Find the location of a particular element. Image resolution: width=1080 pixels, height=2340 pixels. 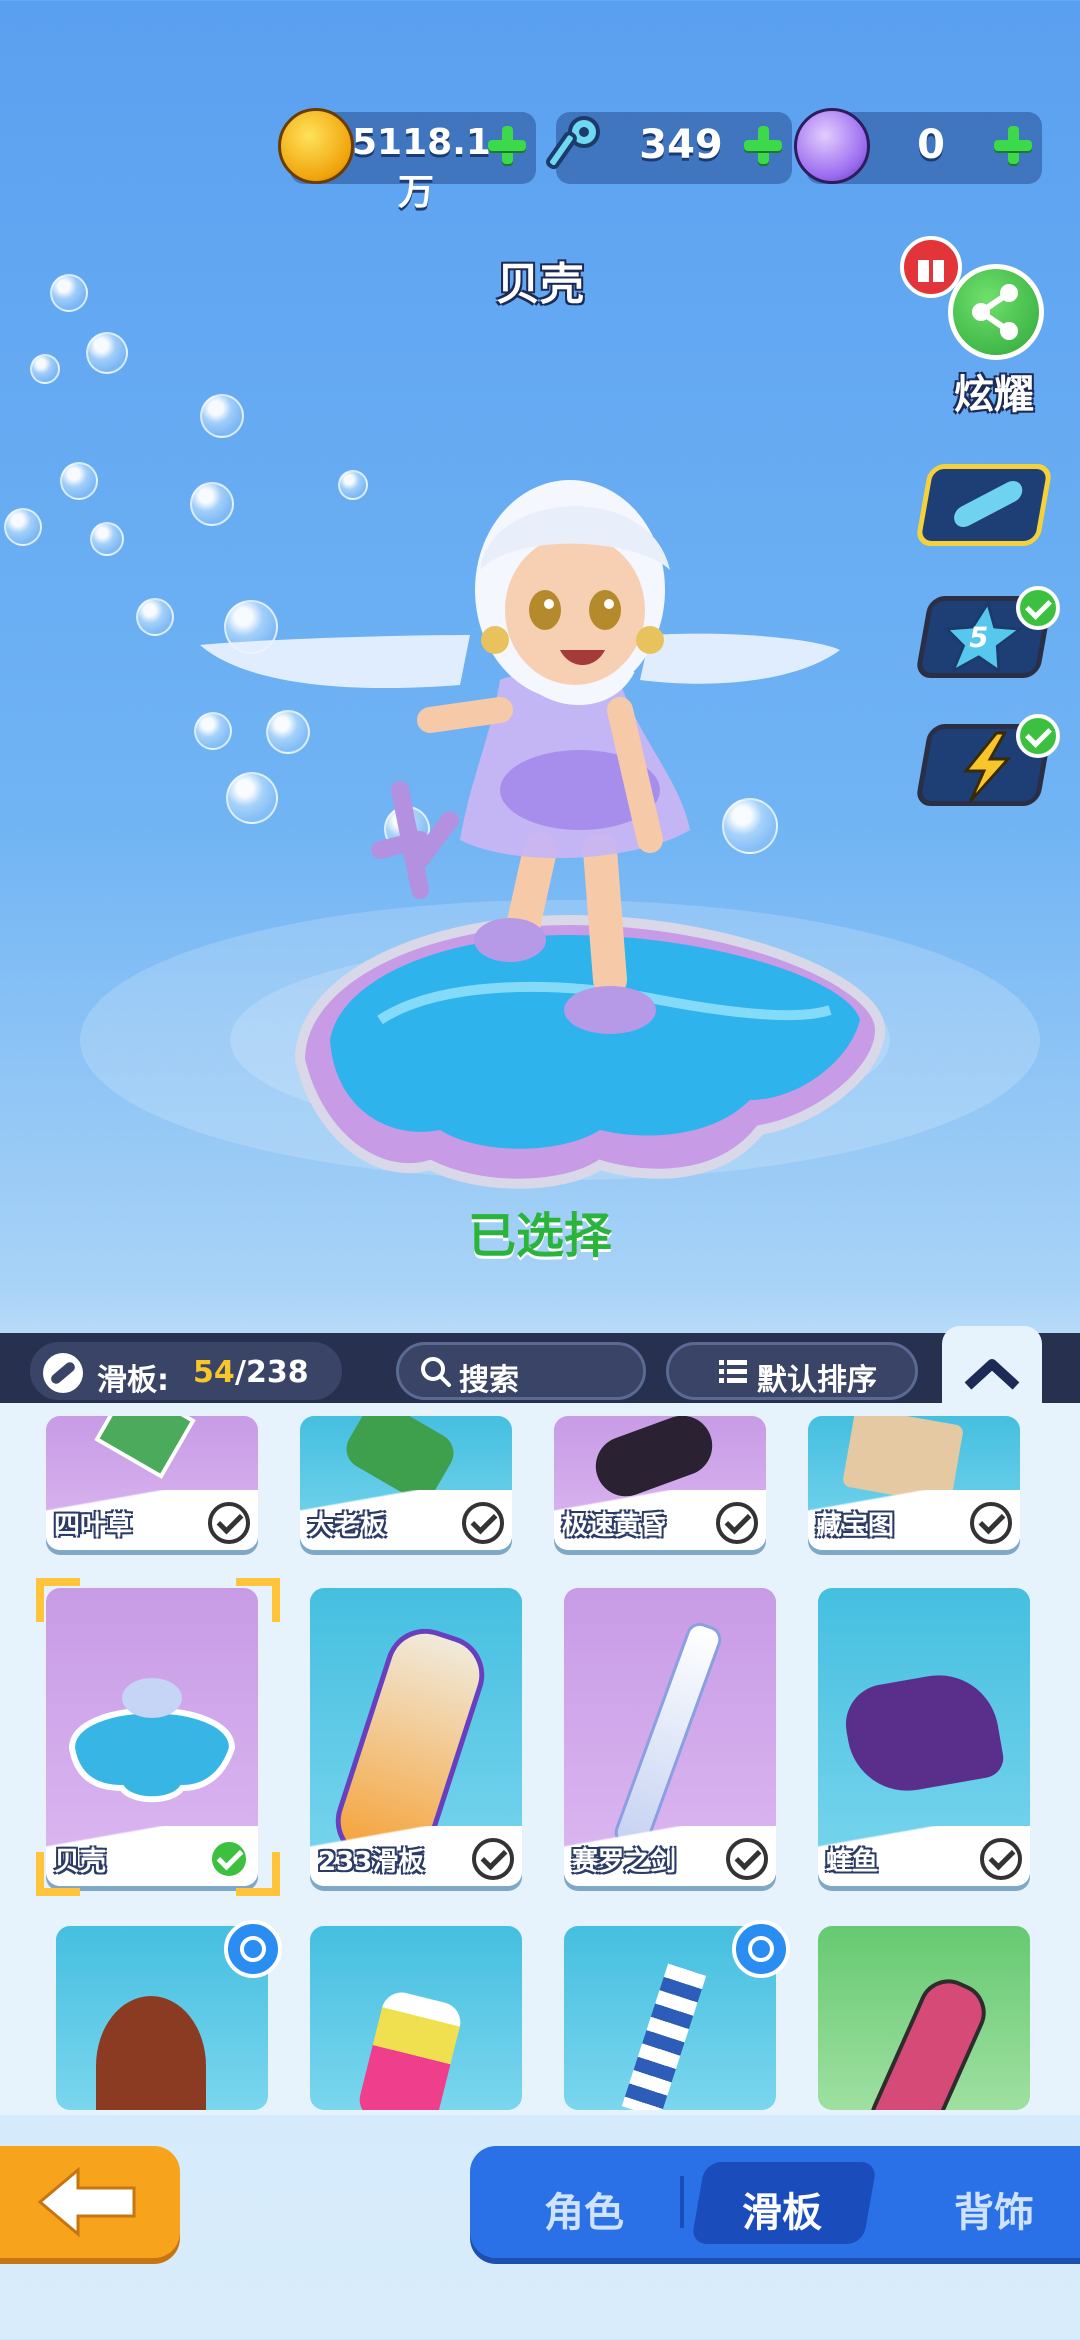

share-button: 炫耀 is located at coordinates (975, 327).